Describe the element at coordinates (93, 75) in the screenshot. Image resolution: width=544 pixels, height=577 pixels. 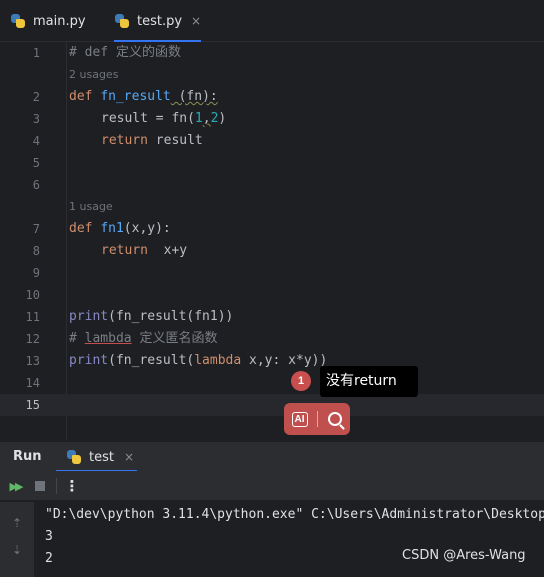
I see `usages-hint: 2 usages` at that location.